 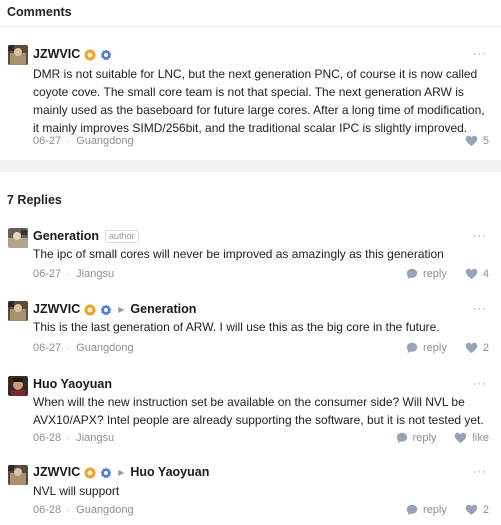 What do you see at coordinates (66, 236) in the screenshot?
I see `username: Generation` at bounding box center [66, 236].